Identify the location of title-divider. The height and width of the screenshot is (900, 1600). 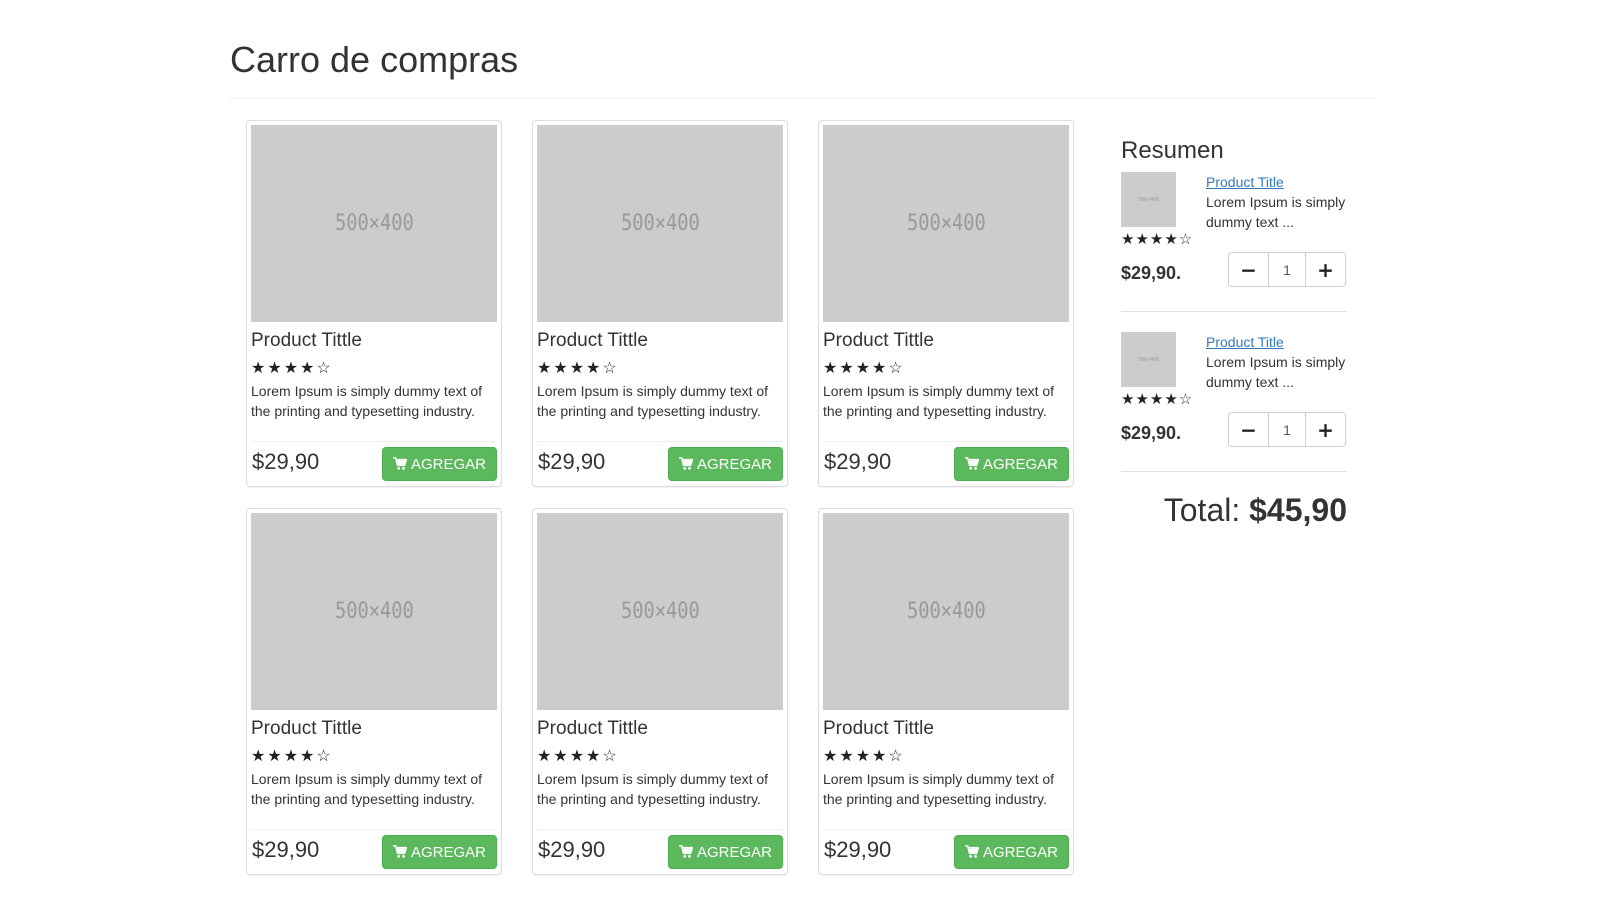
(803, 98).